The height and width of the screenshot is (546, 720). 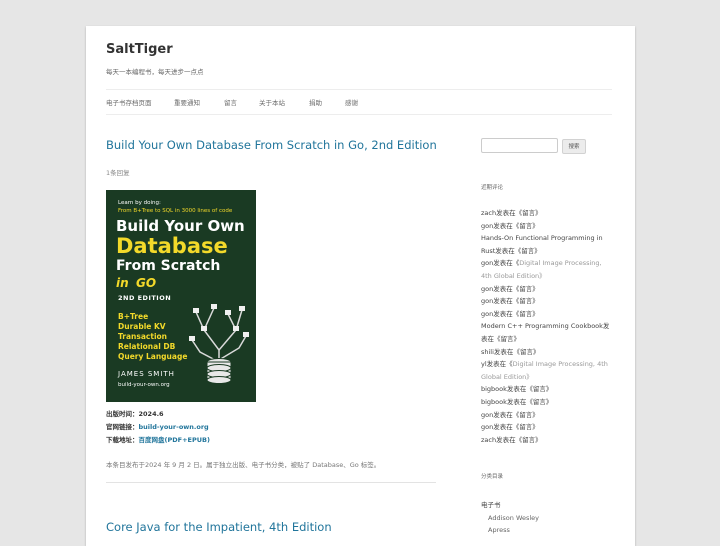 I want to click on category-ebook: 电子书, so click(x=510, y=505).